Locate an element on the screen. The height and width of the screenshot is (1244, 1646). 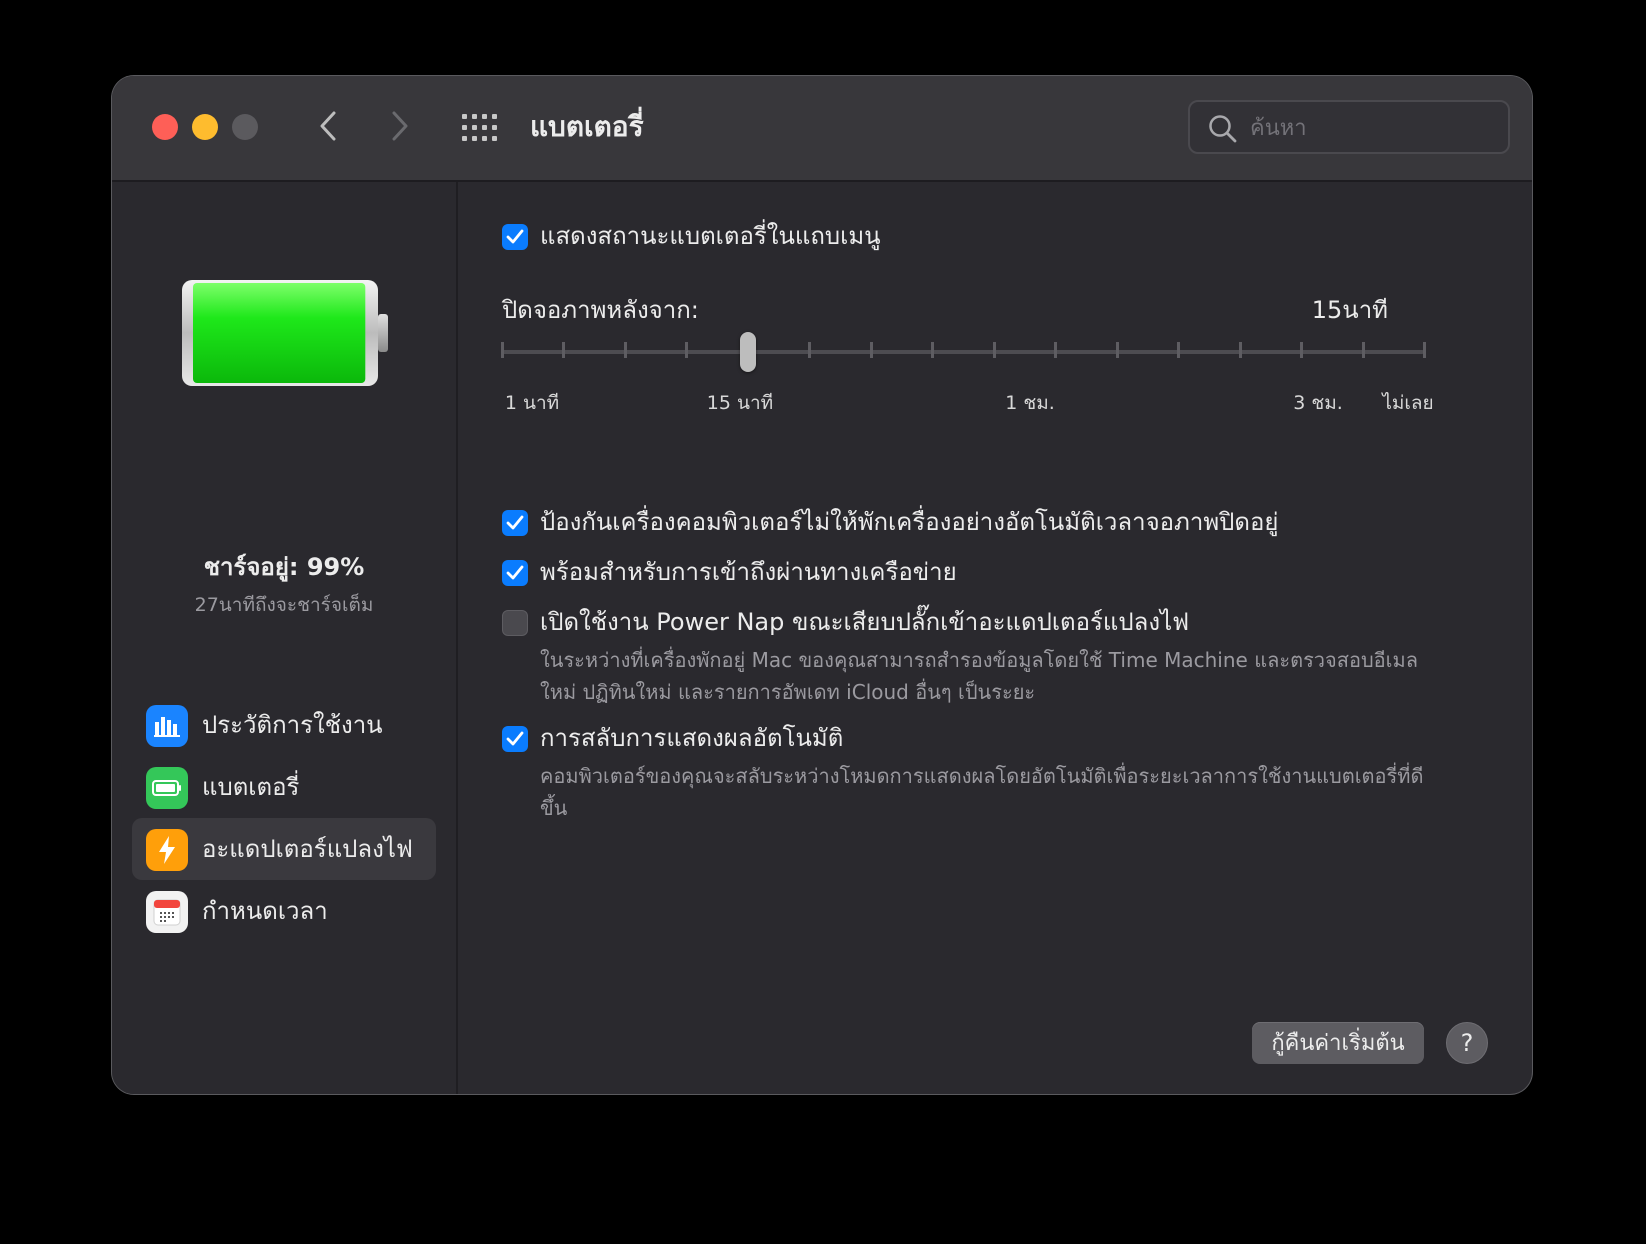
search-input is located at coordinates (1375, 128).